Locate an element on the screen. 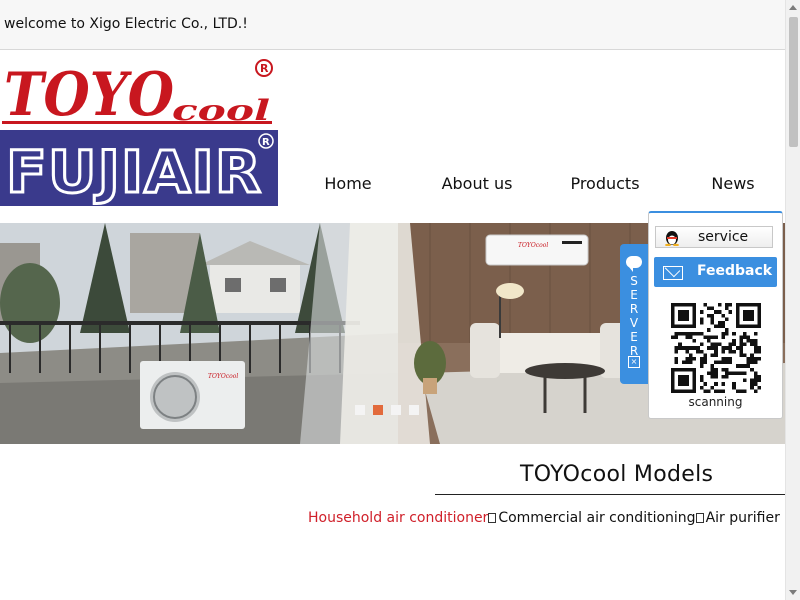 The image size is (800, 600). close-icon: × is located at coordinates (634, 362).